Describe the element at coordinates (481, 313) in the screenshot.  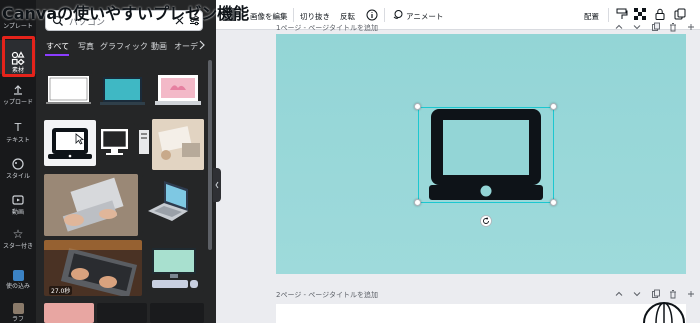
I see `page-2-canvas` at that location.